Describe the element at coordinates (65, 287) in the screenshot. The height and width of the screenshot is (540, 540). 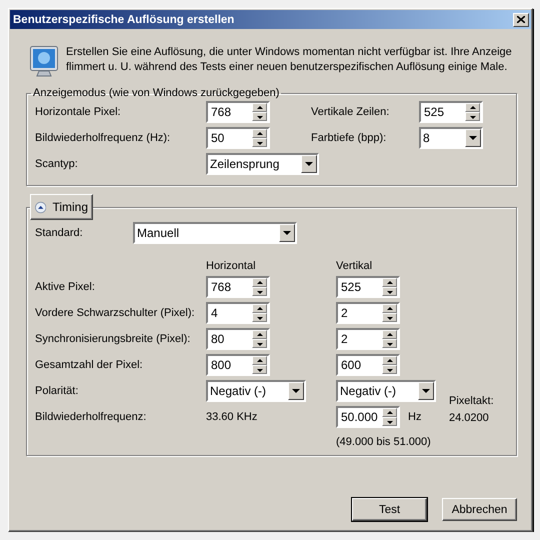
I see `field-label: Aktive Pixel:` at that location.